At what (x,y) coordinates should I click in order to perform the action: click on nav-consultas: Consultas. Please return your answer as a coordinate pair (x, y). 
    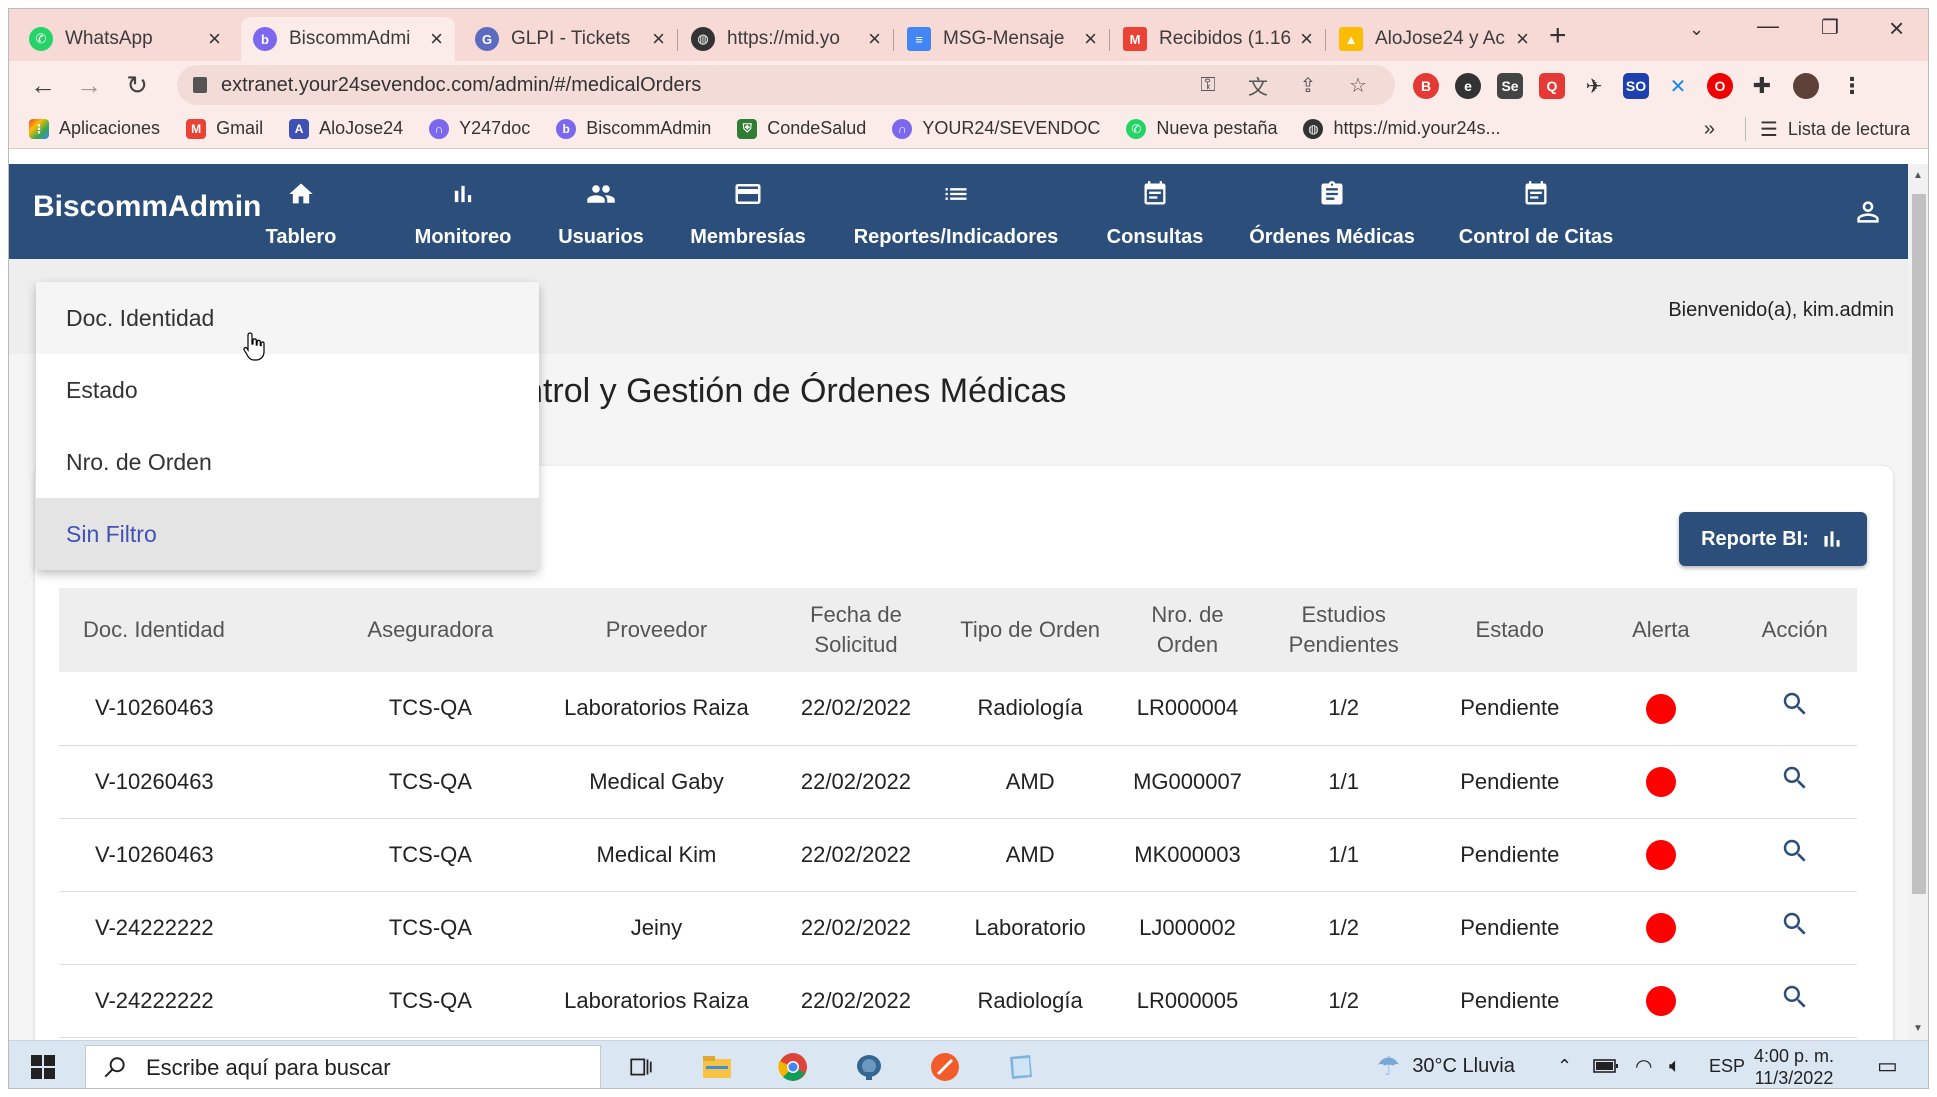
    Looking at the image, I should click on (1155, 211).